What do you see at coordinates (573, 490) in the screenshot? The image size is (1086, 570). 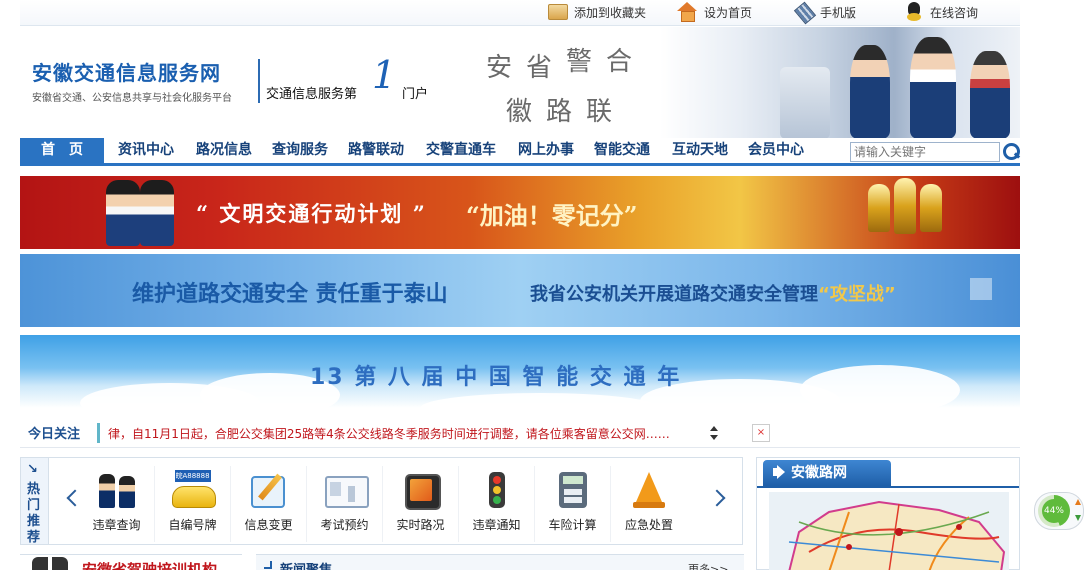 I see `calculator-icon` at bounding box center [573, 490].